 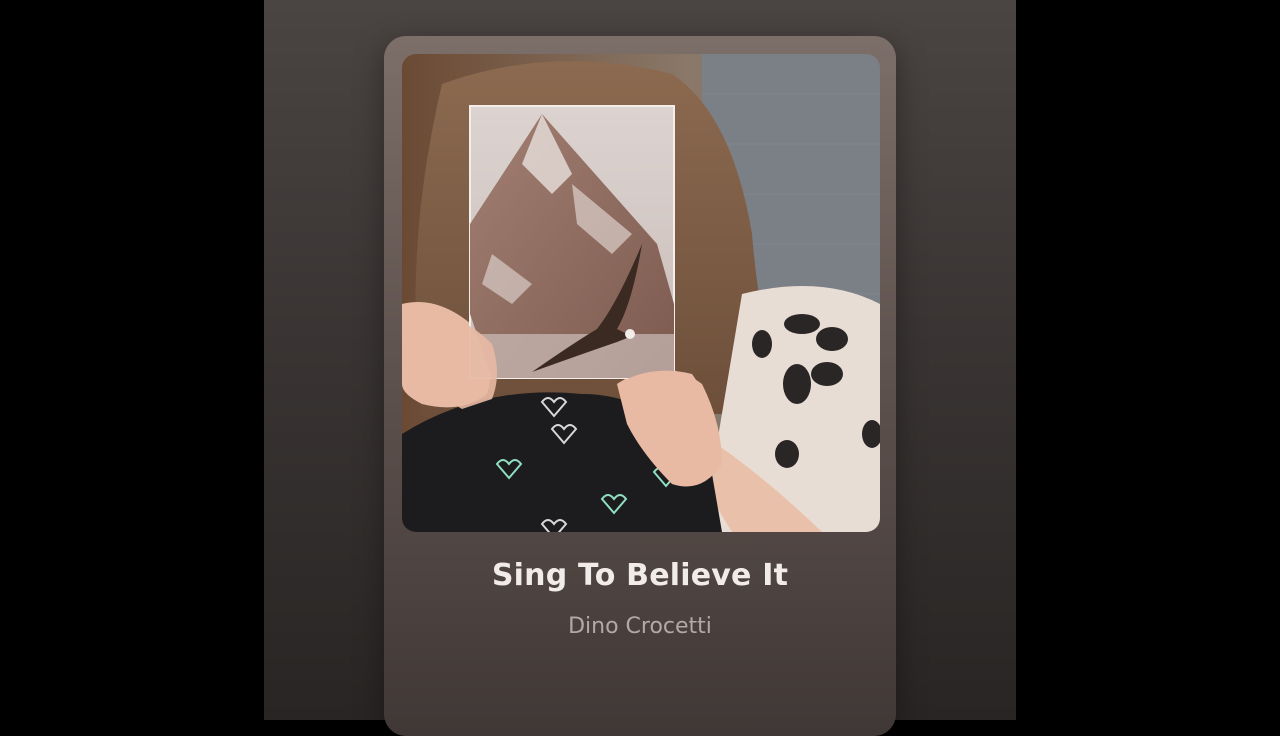 I want to click on track-title: Sing To Believe It, so click(x=640, y=575).